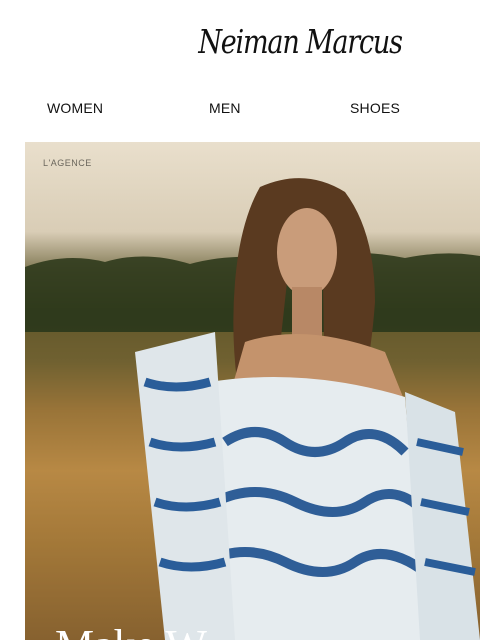  What do you see at coordinates (67, 163) in the screenshot?
I see `brand-tag: L'AGENCE` at bounding box center [67, 163].